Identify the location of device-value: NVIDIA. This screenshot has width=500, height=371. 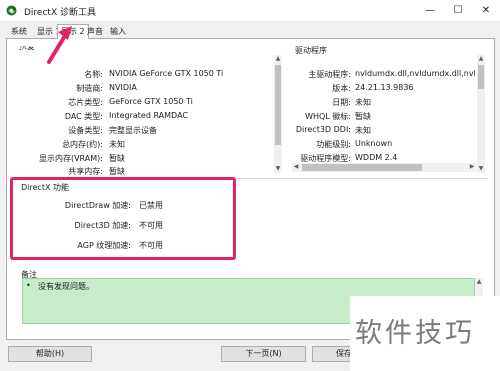
(123, 87).